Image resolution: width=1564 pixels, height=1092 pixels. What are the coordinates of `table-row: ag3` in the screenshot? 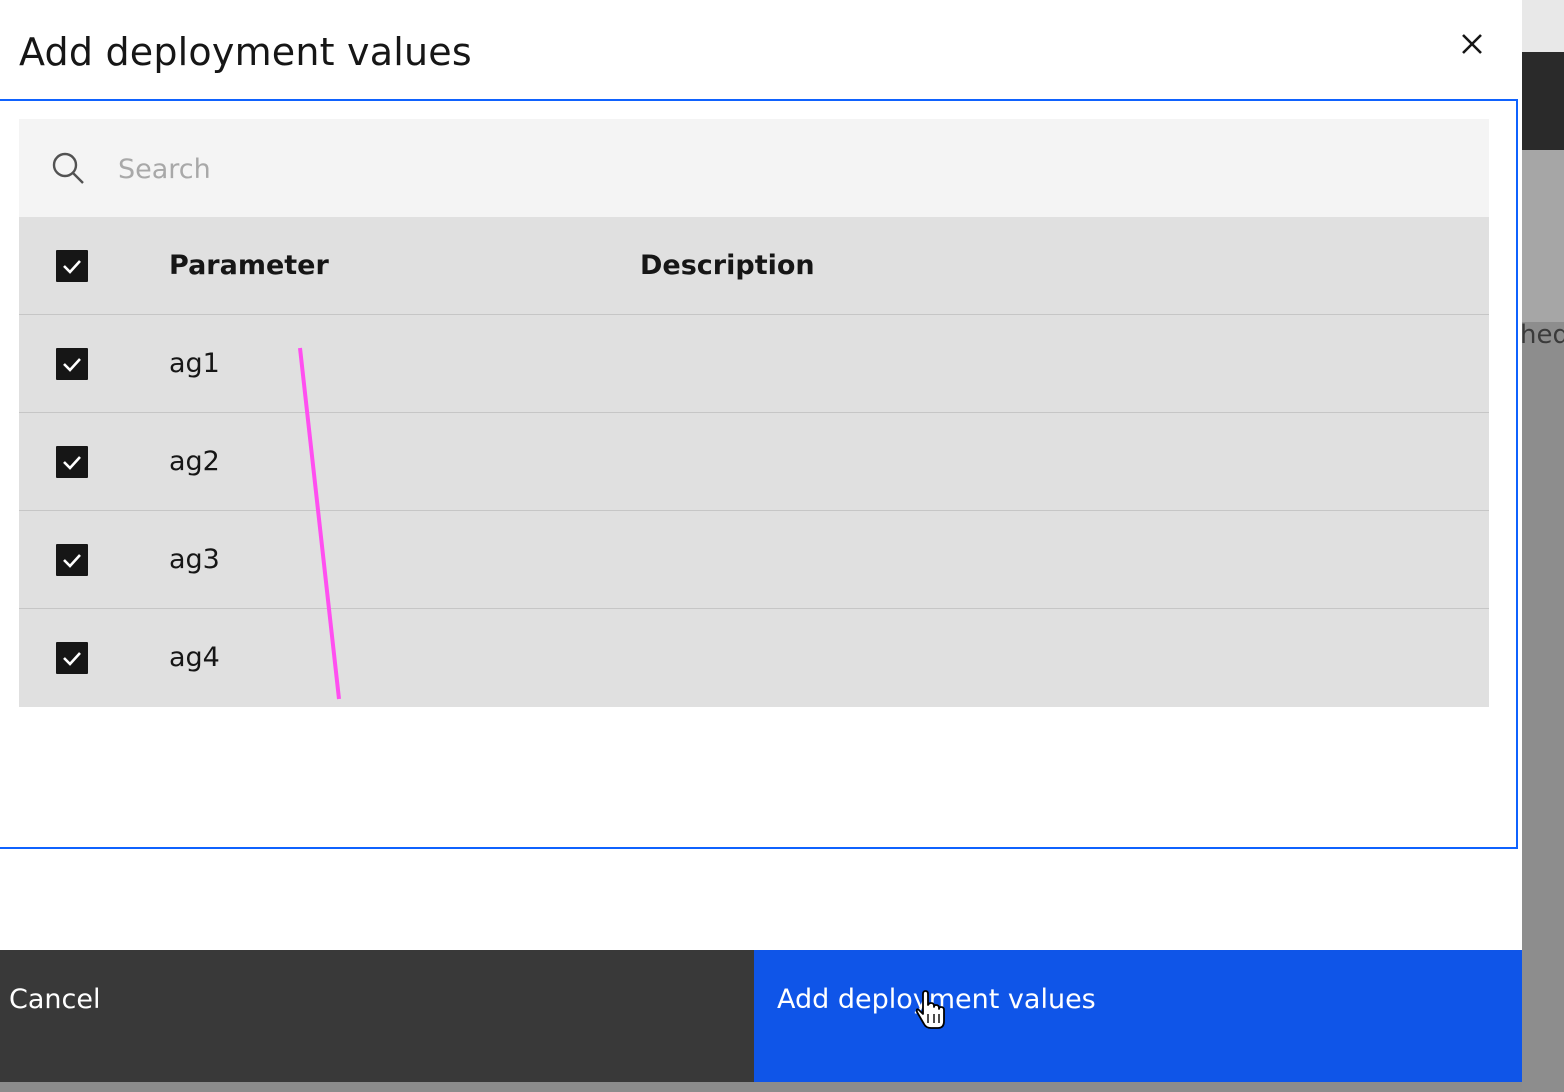 It's located at (754, 560).